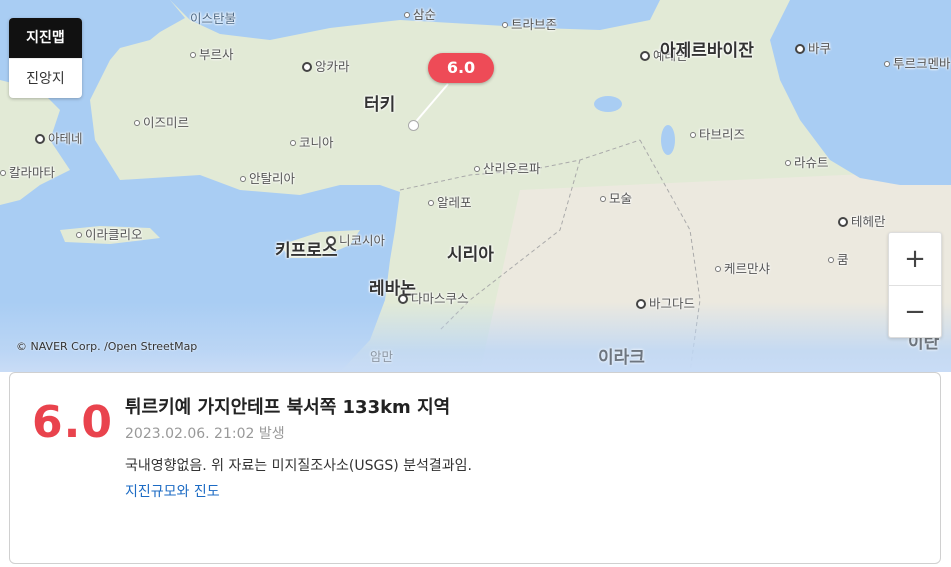  What do you see at coordinates (288, 407) in the screenshot?
I see `earthquake-location: 튀르키예 가지안테프 북서쪽 133km 지역` at bounding box center [288, 407].